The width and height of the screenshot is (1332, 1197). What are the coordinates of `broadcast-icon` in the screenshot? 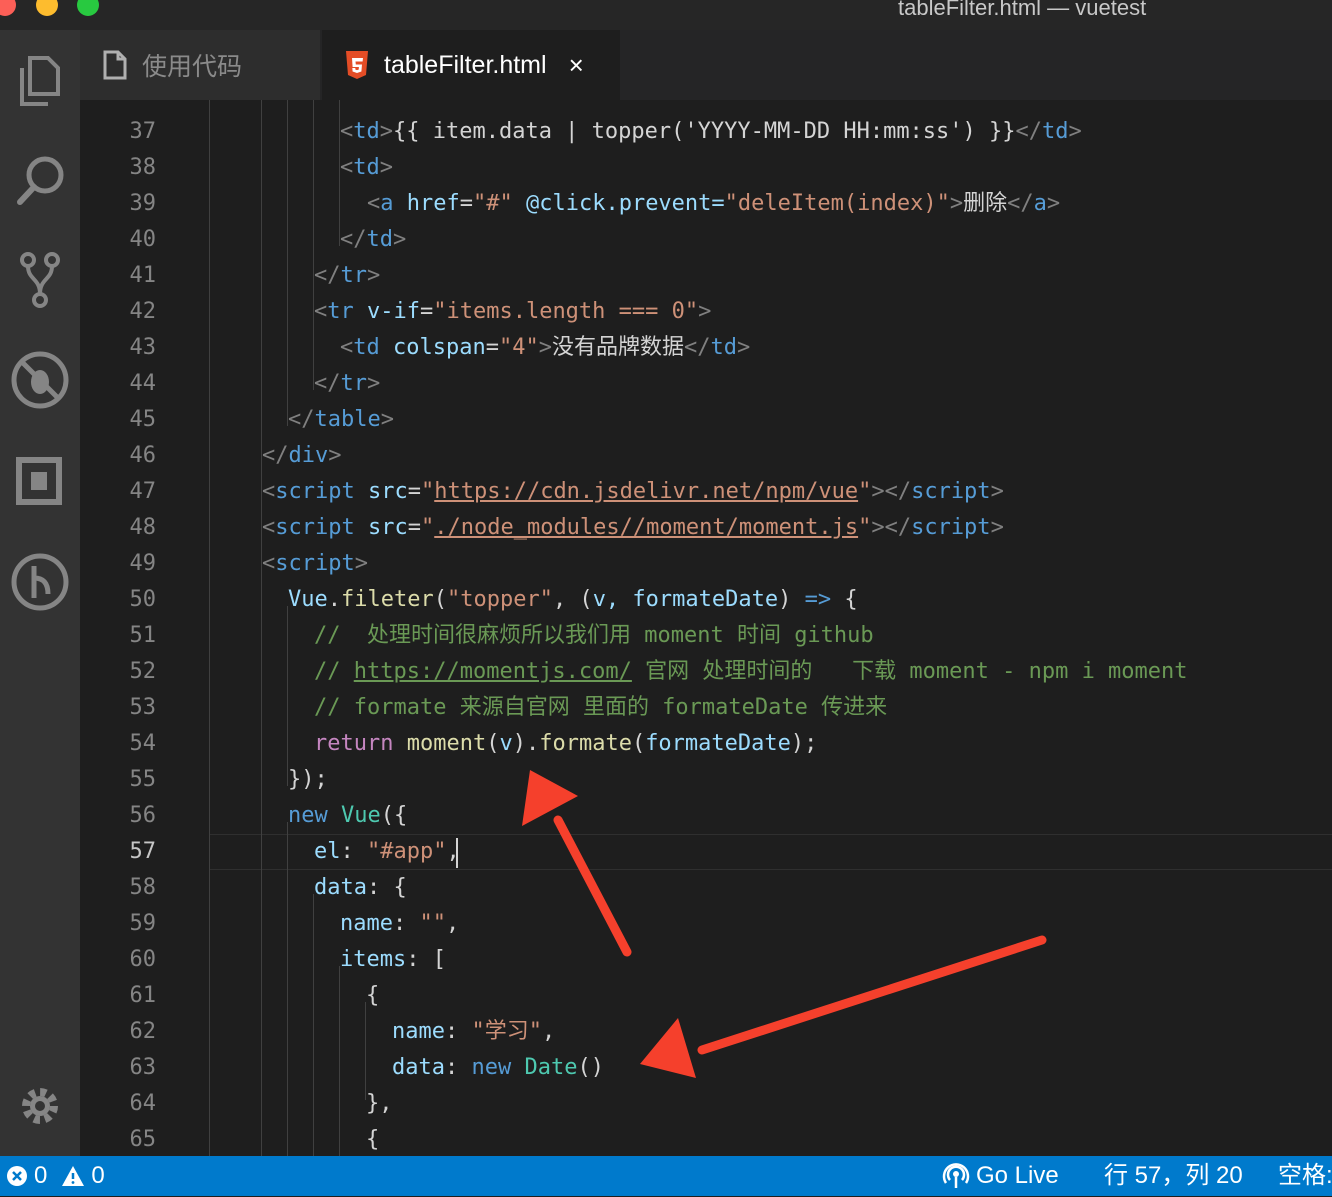 It's located at (956, 1175).